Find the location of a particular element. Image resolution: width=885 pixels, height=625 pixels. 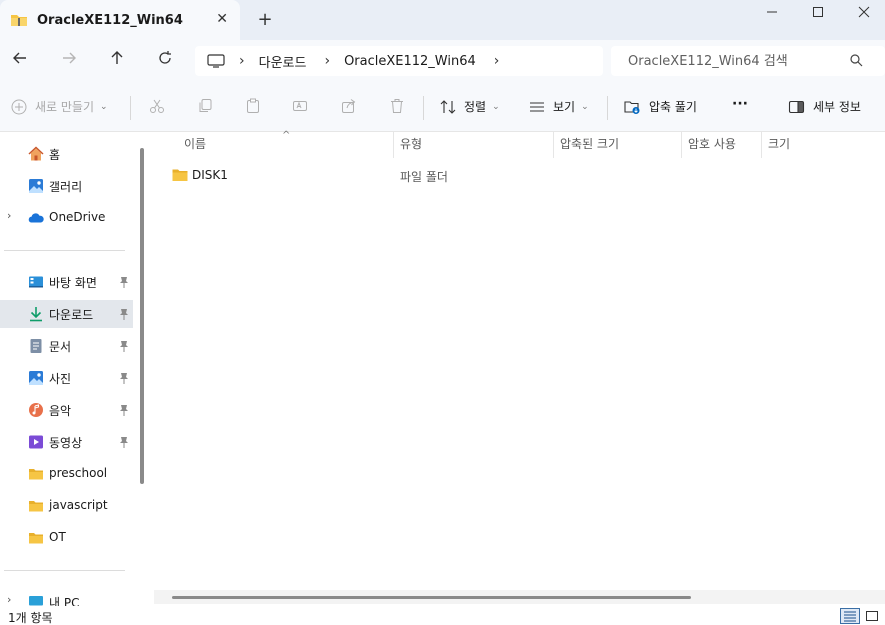

sidebar-item-ot: OT is located at coordinates (66, 538).